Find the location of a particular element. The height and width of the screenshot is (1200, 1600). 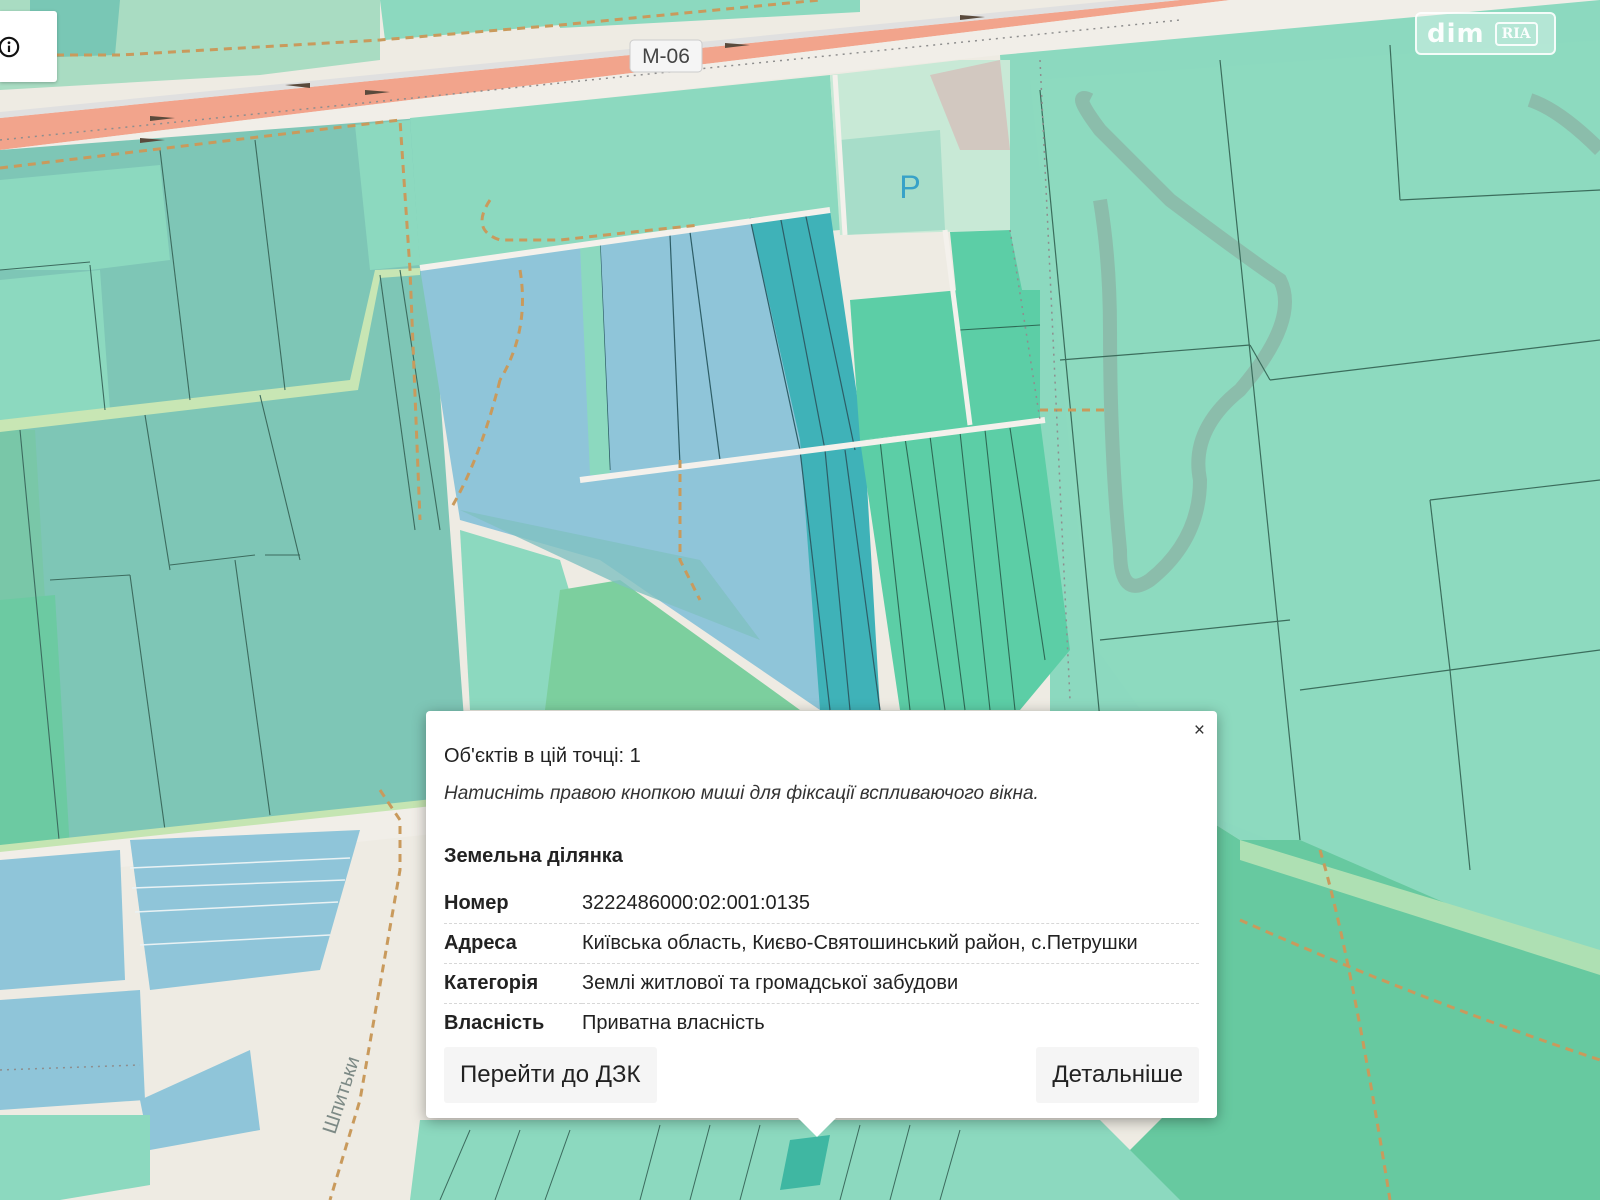

go-to-dzk-button: Перейти до ДЗК is located at coordinates (550, 1075).